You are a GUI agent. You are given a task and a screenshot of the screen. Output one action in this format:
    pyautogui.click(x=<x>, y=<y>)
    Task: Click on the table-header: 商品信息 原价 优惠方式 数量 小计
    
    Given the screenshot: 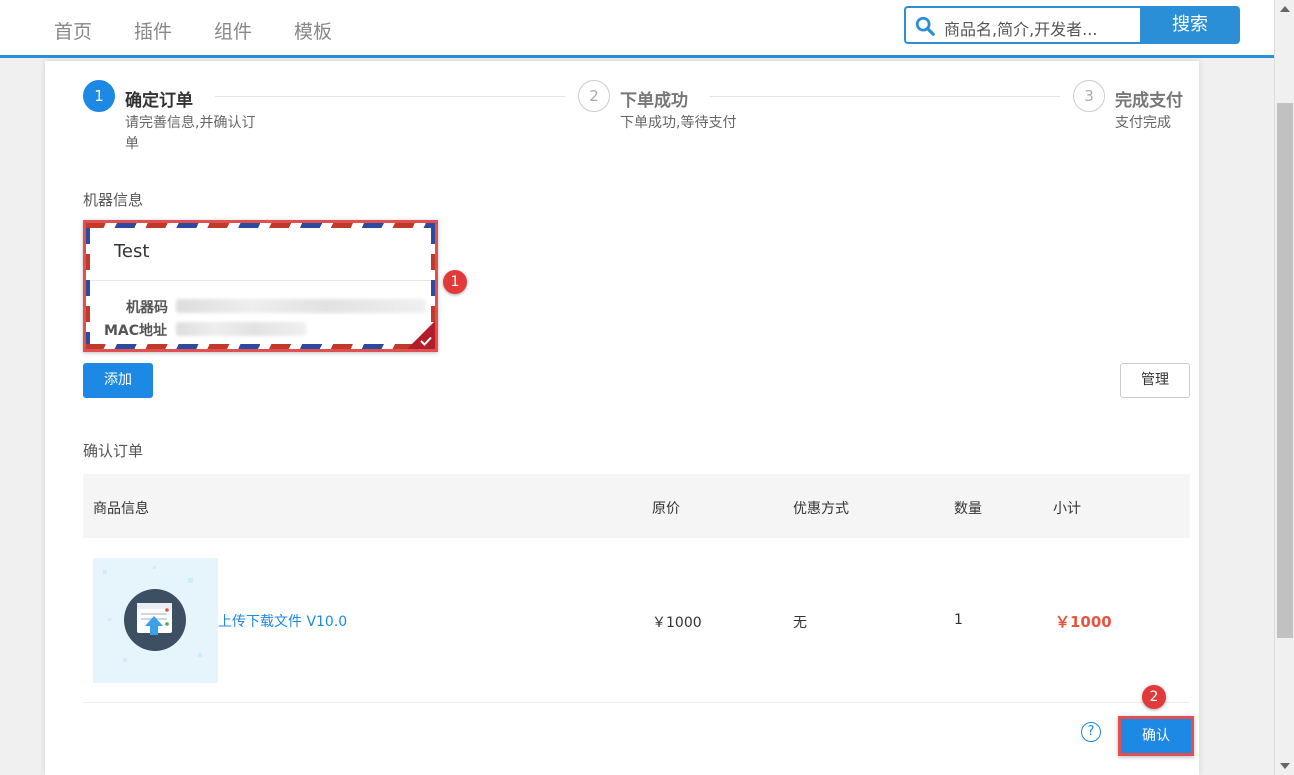 What is the action you would take?
    pyautogui.click(x=636, y=506)
    